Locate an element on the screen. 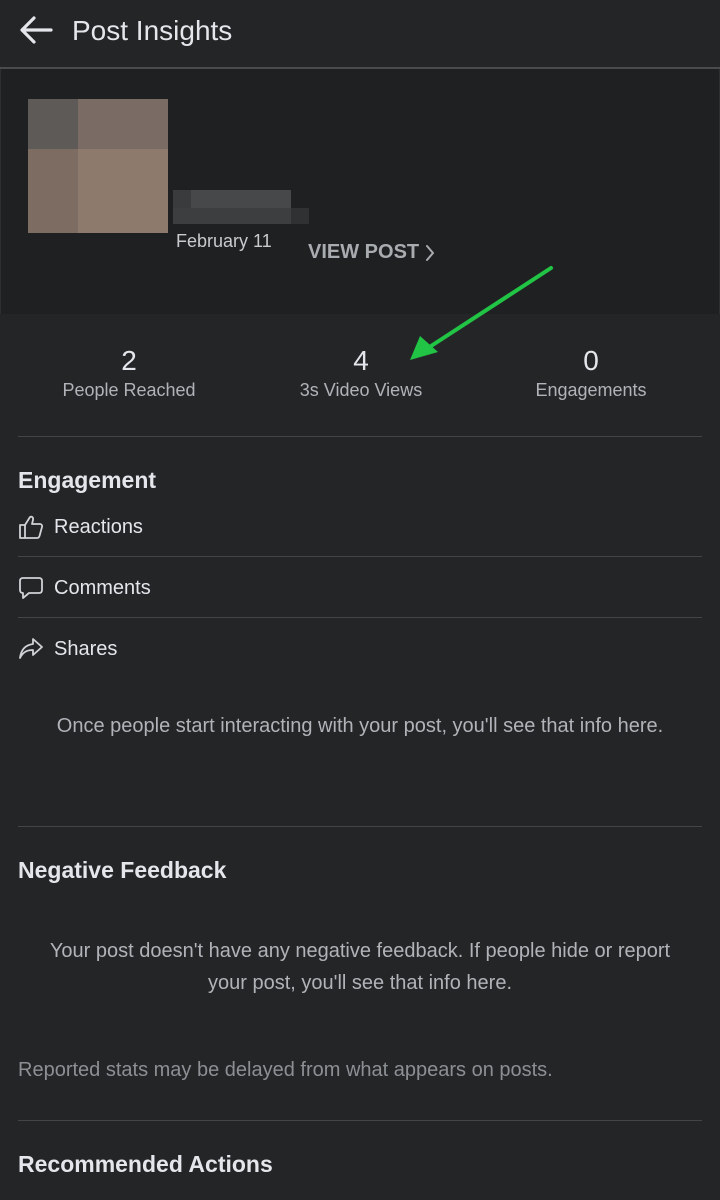  stat-video-views: 4 3s Video Views is located at coordinates (361, 373).